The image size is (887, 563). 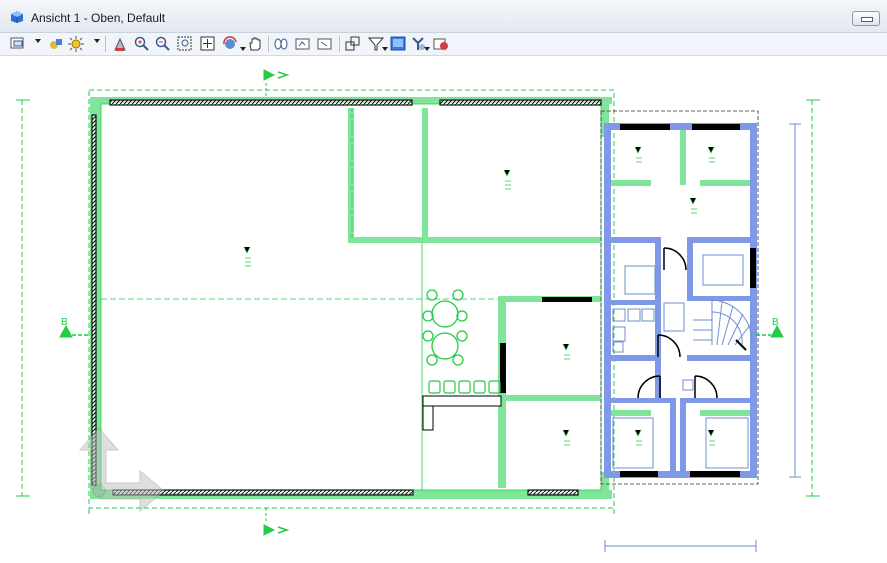 What do you see at coordinates (723, 325) in the screenshot?
I see `spiral-stair` at bounding box center [723, 325].